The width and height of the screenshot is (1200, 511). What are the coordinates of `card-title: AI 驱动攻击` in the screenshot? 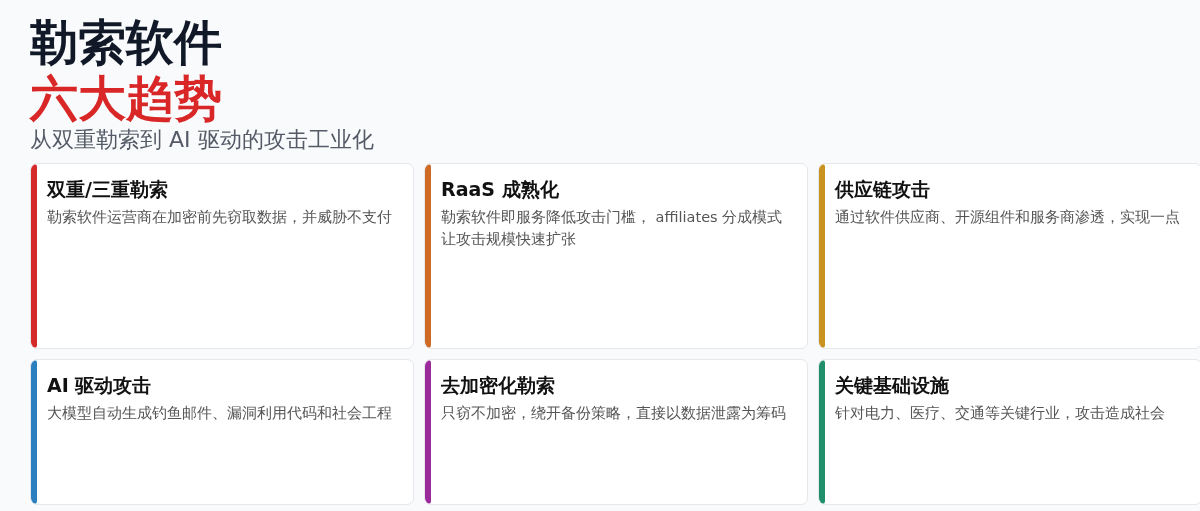 It's located at (99, 385).